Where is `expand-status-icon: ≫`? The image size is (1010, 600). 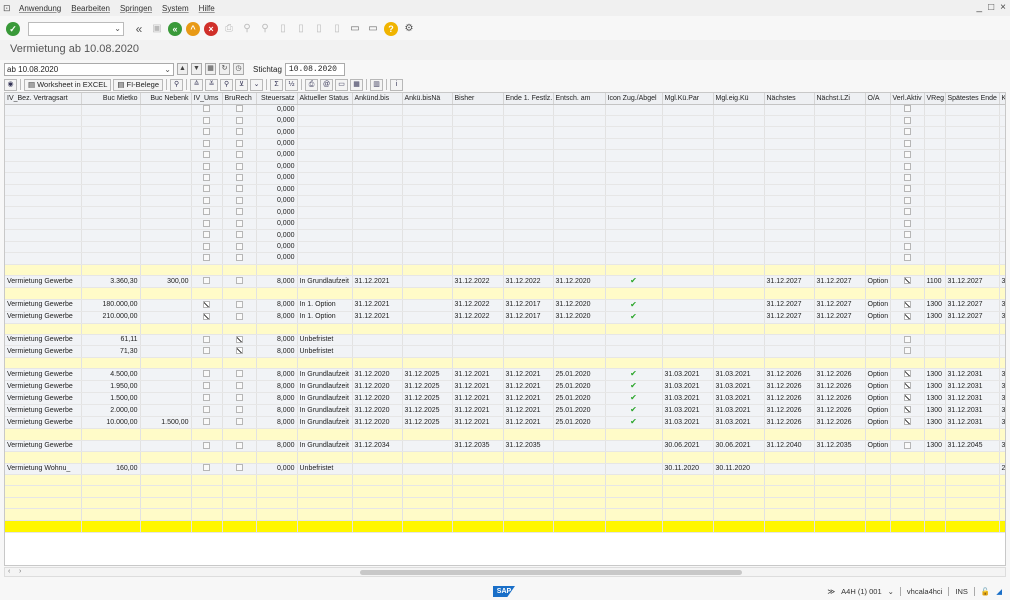
expand-status-icon: ≫ is located at coordinates (831, 591).